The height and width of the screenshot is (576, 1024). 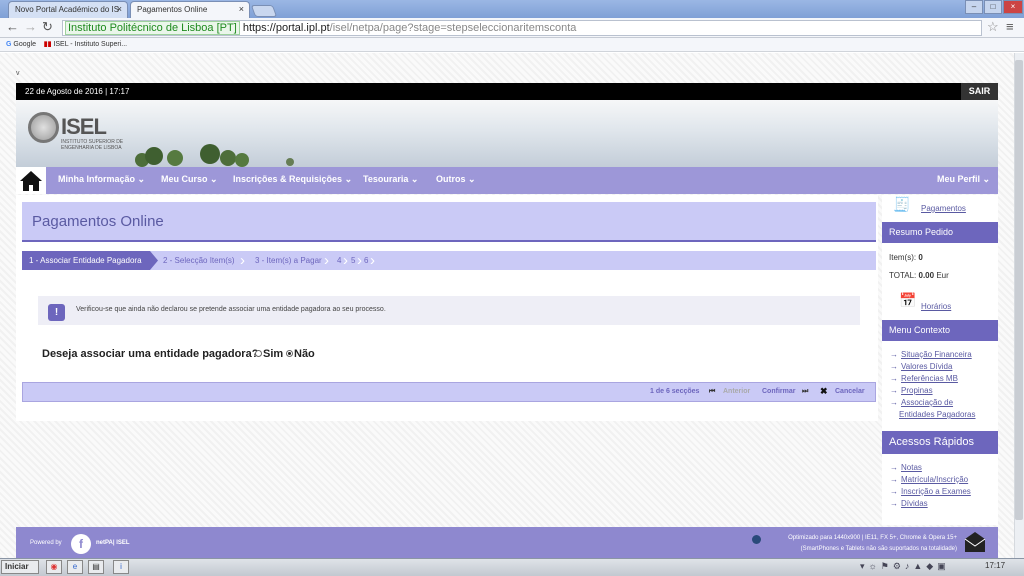 I want to click on nav-minha-informacao: Minha Informação ⌄, so click(x=101, y=179).